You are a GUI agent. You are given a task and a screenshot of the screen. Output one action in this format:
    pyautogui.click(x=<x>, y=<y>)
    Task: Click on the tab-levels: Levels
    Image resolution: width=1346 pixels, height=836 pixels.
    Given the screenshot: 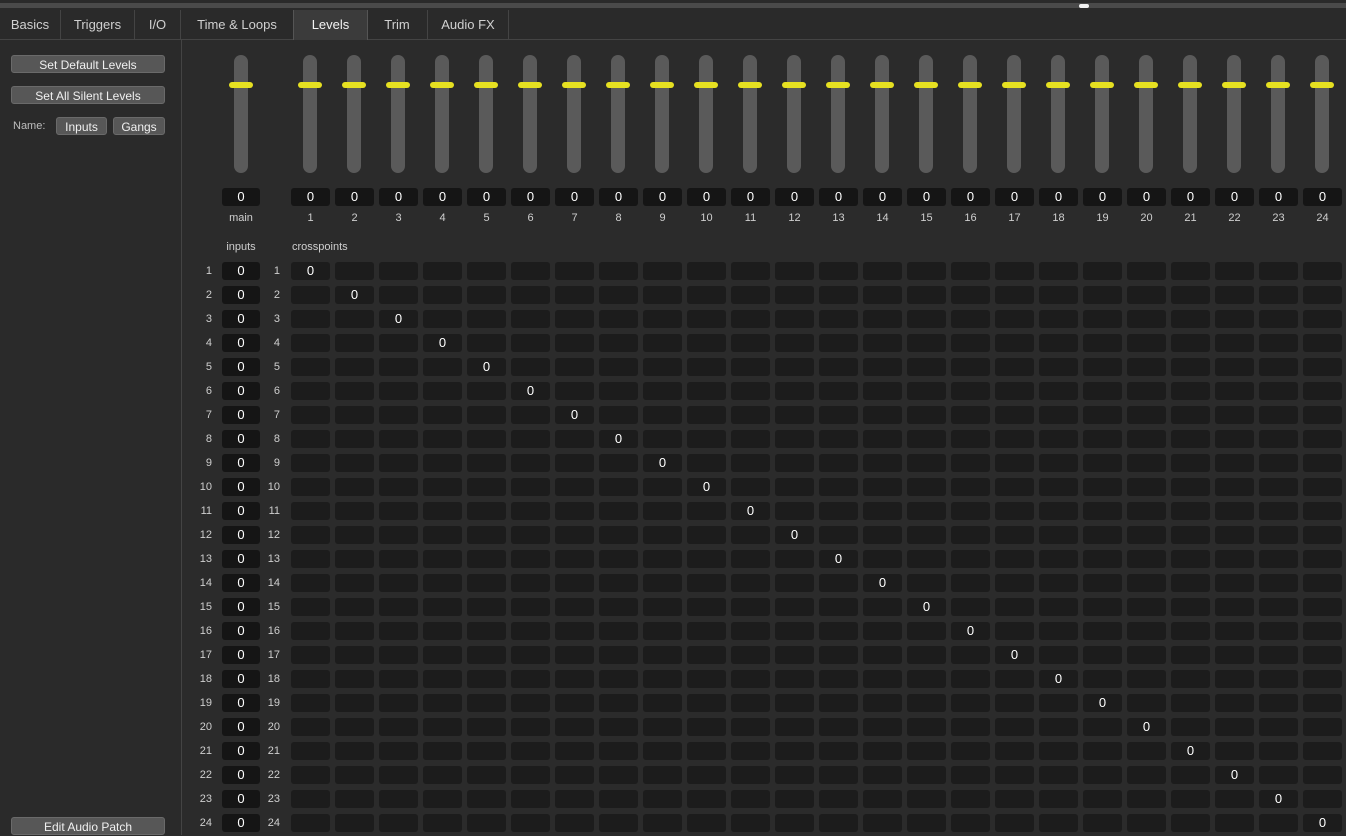 What is the action you would take?
    pyautogui.click(x=330, y=25)
    